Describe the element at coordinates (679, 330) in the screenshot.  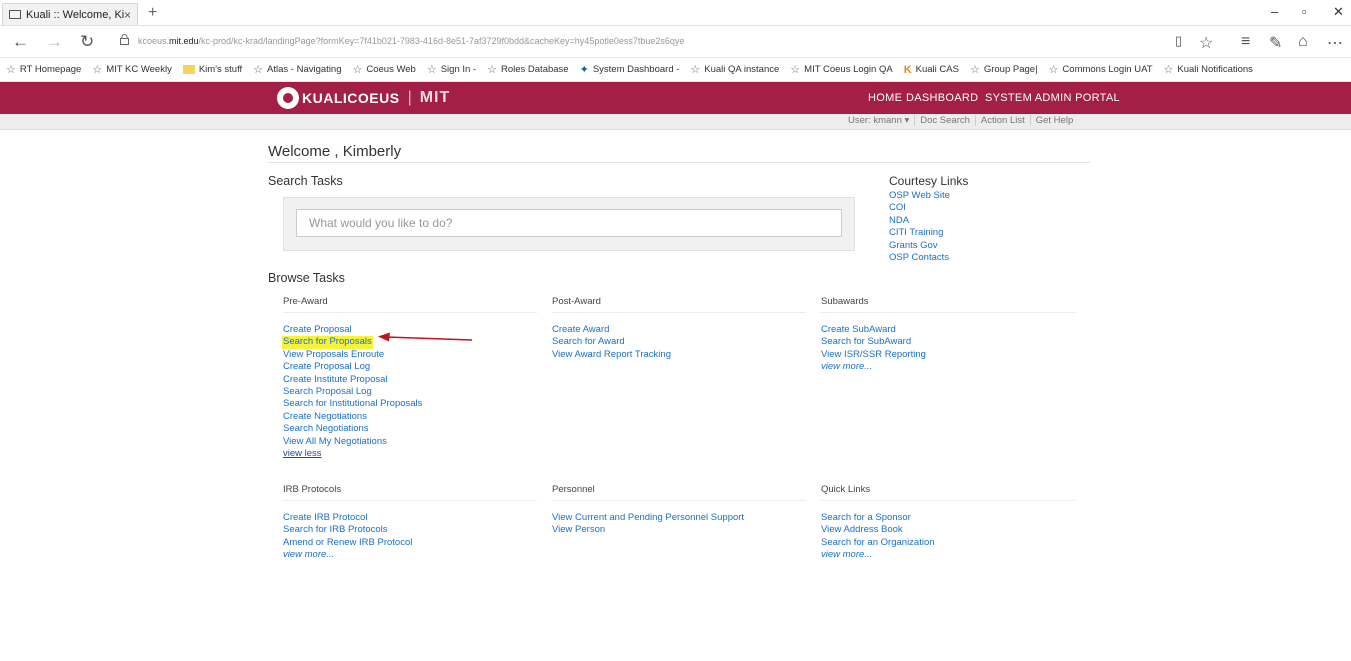
I see `task-link: Create Award` at that location.